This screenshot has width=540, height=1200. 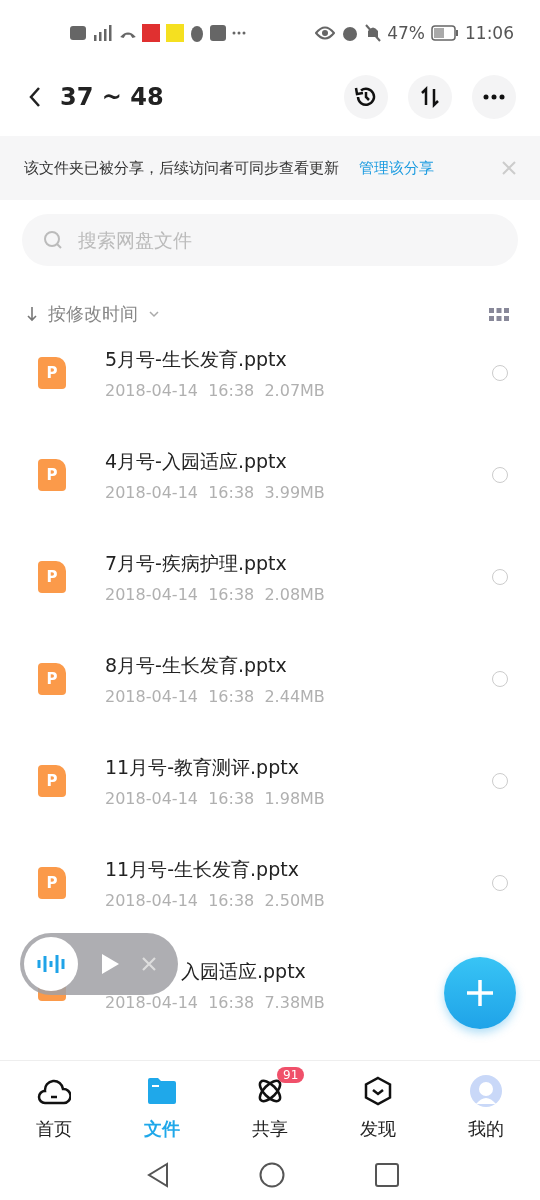 What do you see at coordinates (215, 390) in the screenshot?
I see `file-details: 2018-04-14 16:38 2.07MB` at bounding box center [215, 390].